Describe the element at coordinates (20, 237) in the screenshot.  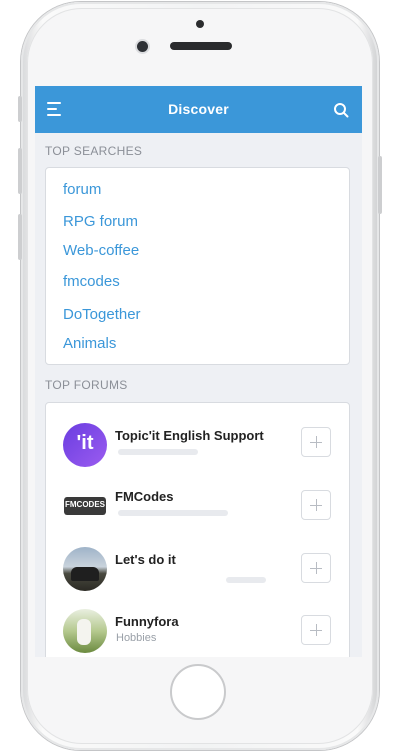
I see `side-button-volume-down` at that location.